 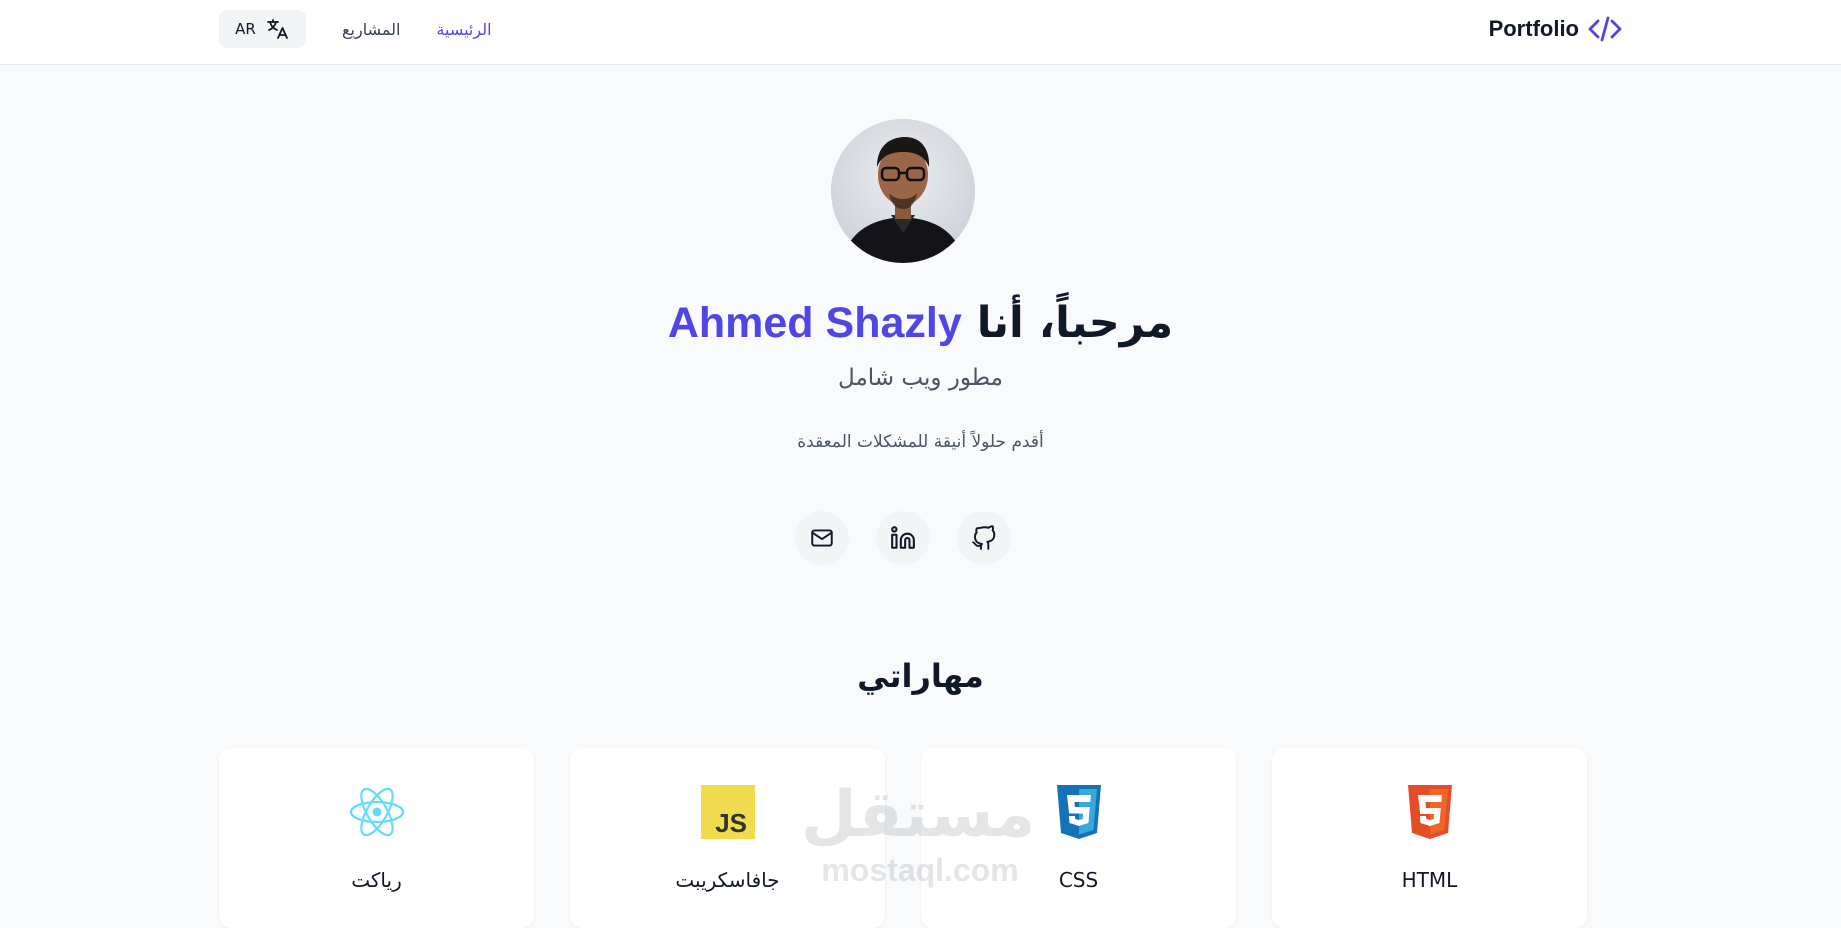 I want to click on hero-tagline: أقدم حلولاً أنيقة للمشكلات المعقدة, so click(x=920, y=442).